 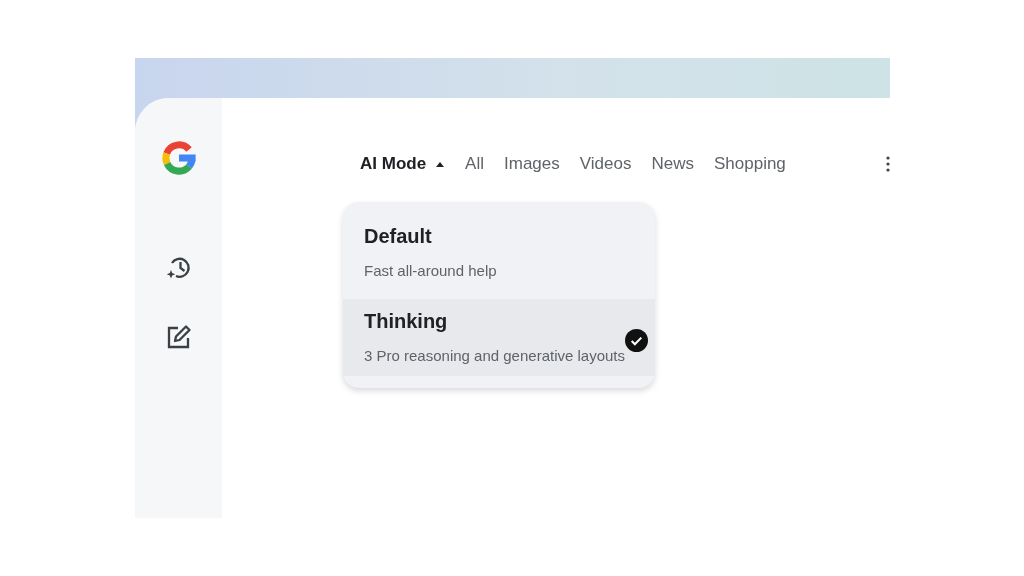 What do you see at coordinates (474, 164) in the screenshot?
I see `nav-tab: All` at bounding box center [474, 164].